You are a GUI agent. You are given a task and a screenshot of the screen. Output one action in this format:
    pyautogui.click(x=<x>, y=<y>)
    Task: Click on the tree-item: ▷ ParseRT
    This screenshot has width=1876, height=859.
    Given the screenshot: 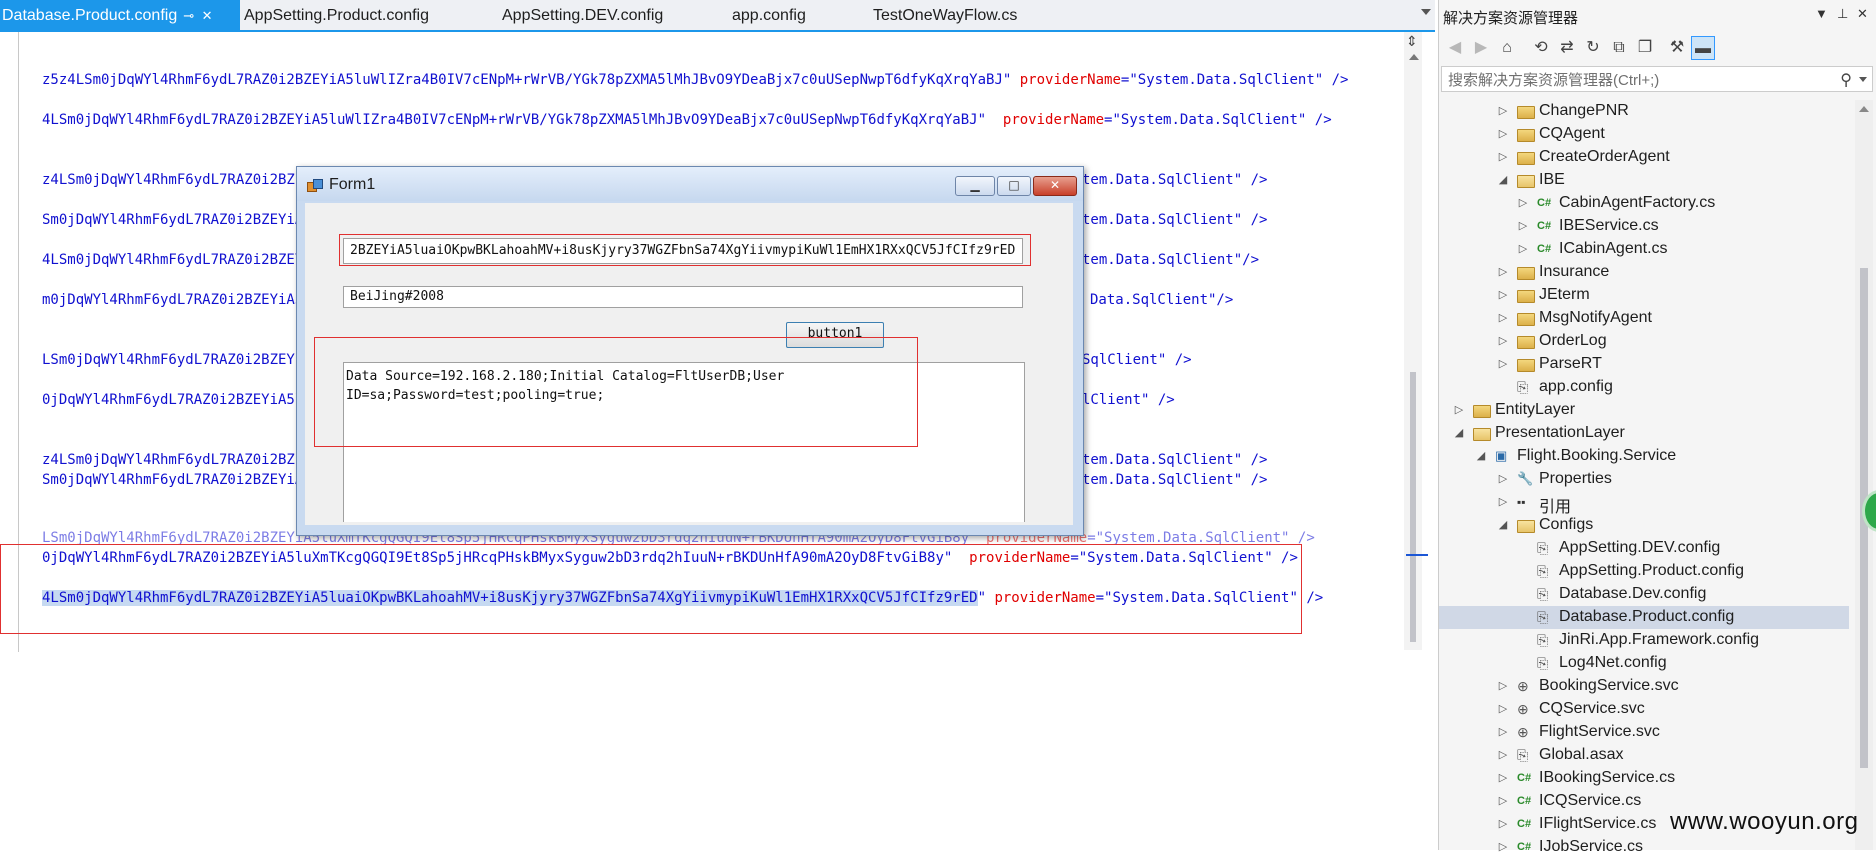 What is the action you would take?
    pyautogui.click(x=1644, y=364)
    